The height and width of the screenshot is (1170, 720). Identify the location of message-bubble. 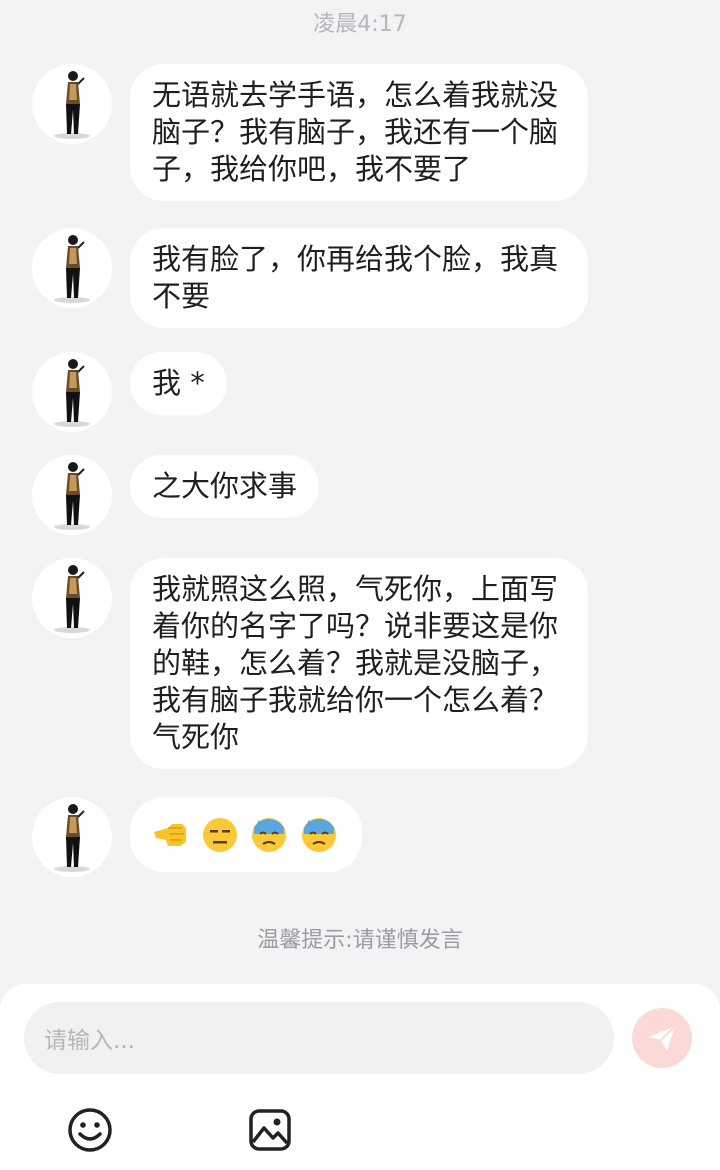
(246, 834).